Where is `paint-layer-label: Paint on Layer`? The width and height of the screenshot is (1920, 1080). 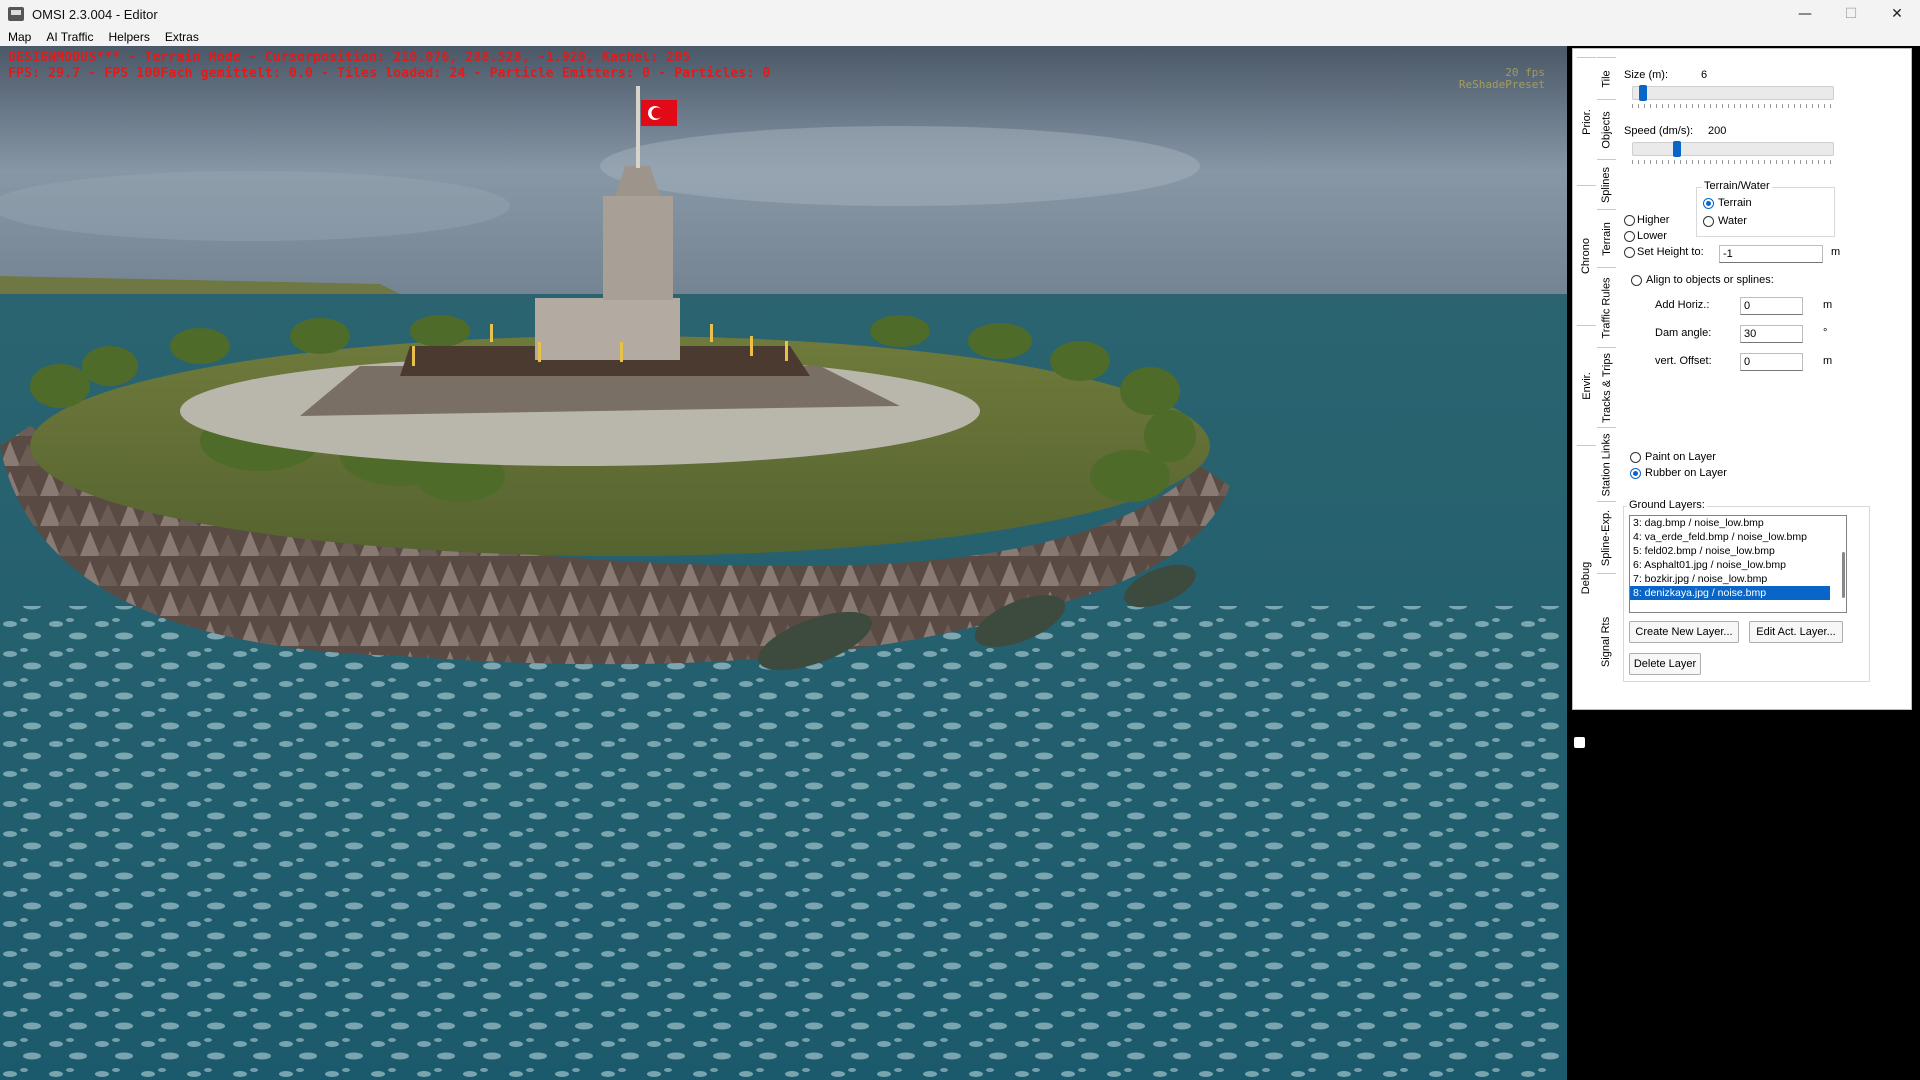 paint-layer-label: Paint on Layer is located at coordinates (1680, 457).